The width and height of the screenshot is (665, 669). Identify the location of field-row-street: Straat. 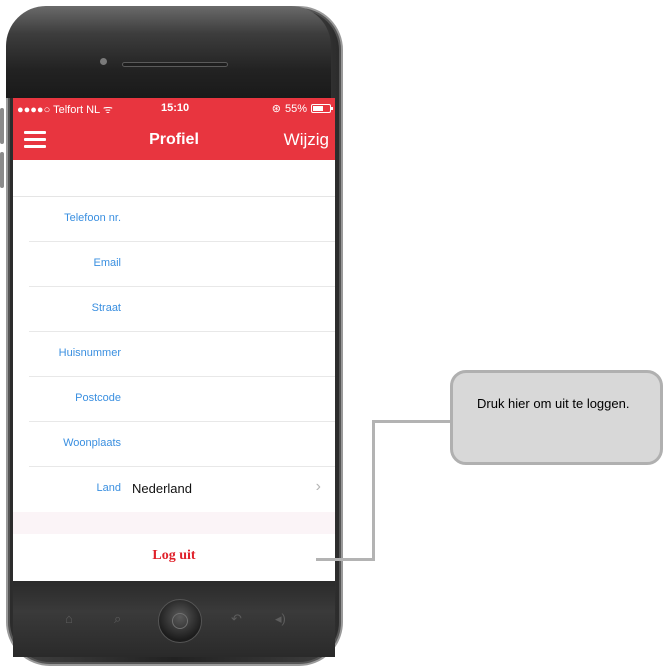
(182, 309).